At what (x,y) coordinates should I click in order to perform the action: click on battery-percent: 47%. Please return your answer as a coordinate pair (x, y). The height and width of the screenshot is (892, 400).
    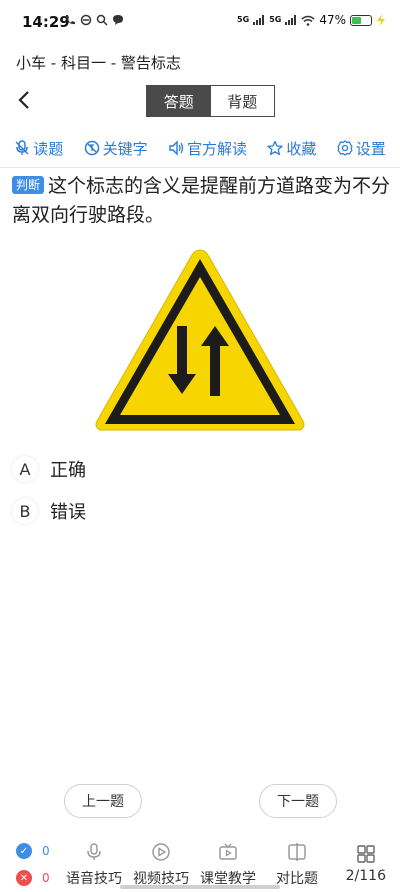
    Looking at the image, I should click on (332, 20).